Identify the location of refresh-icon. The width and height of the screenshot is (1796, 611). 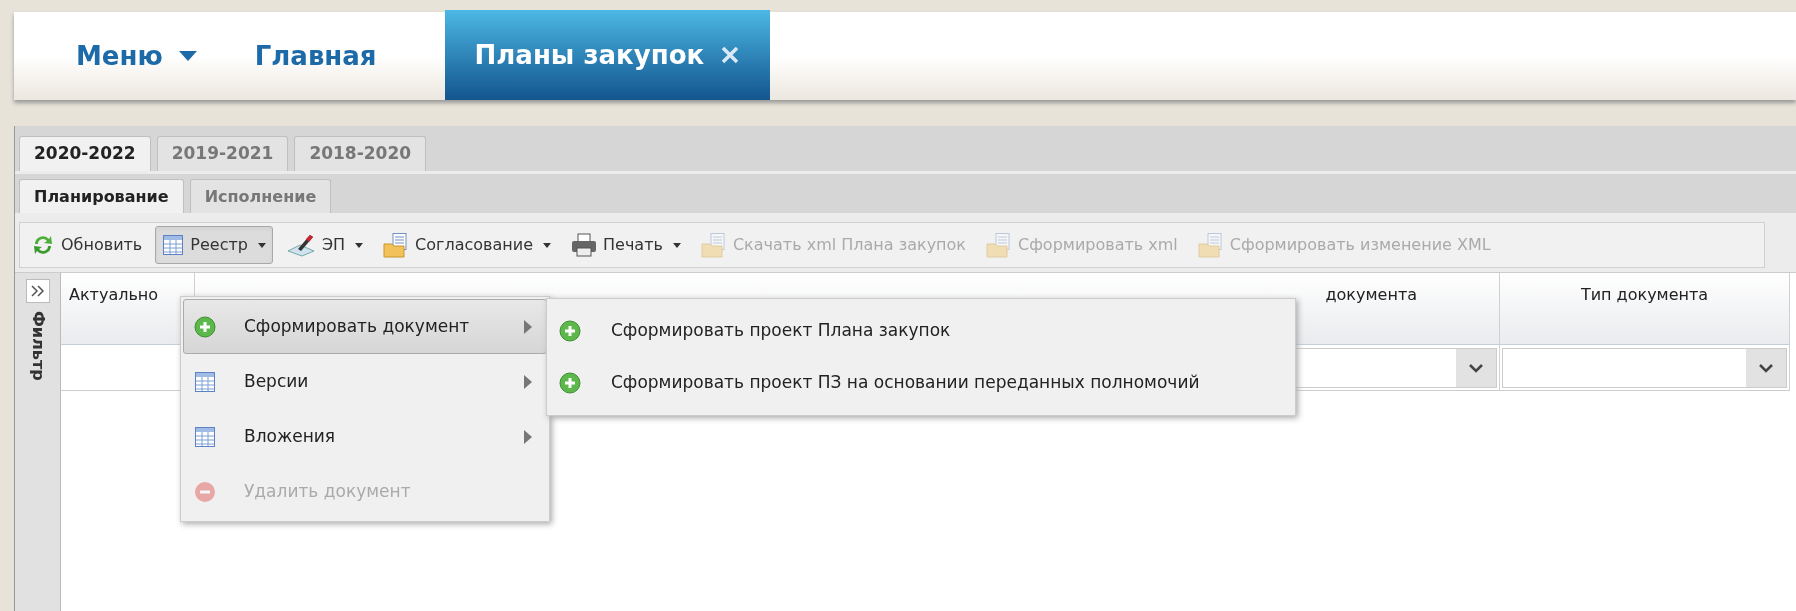
(43, 245).